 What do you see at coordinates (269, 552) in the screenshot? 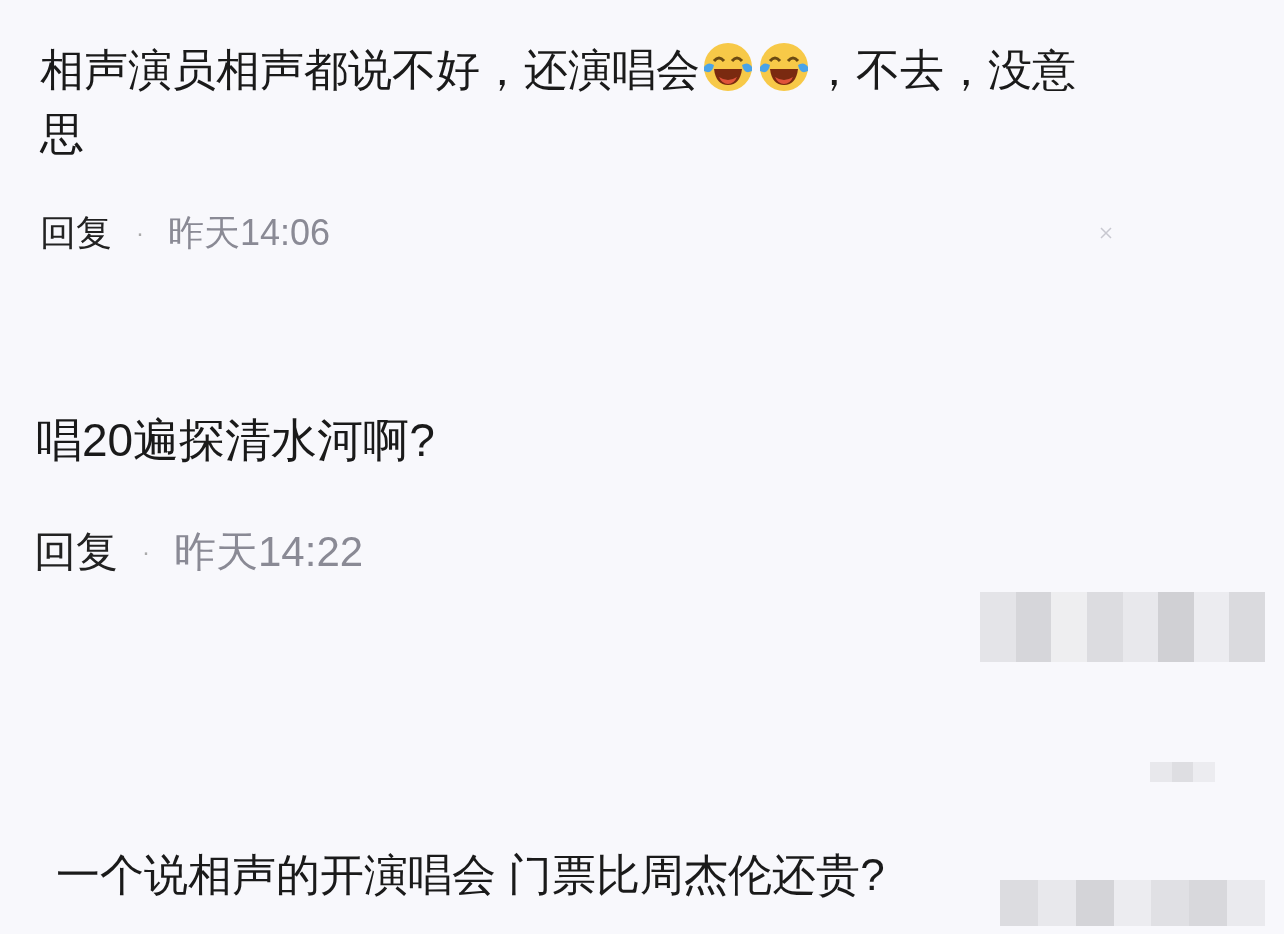
I see `comment-time: 昨天14:22` at bounding box center [269, 552].